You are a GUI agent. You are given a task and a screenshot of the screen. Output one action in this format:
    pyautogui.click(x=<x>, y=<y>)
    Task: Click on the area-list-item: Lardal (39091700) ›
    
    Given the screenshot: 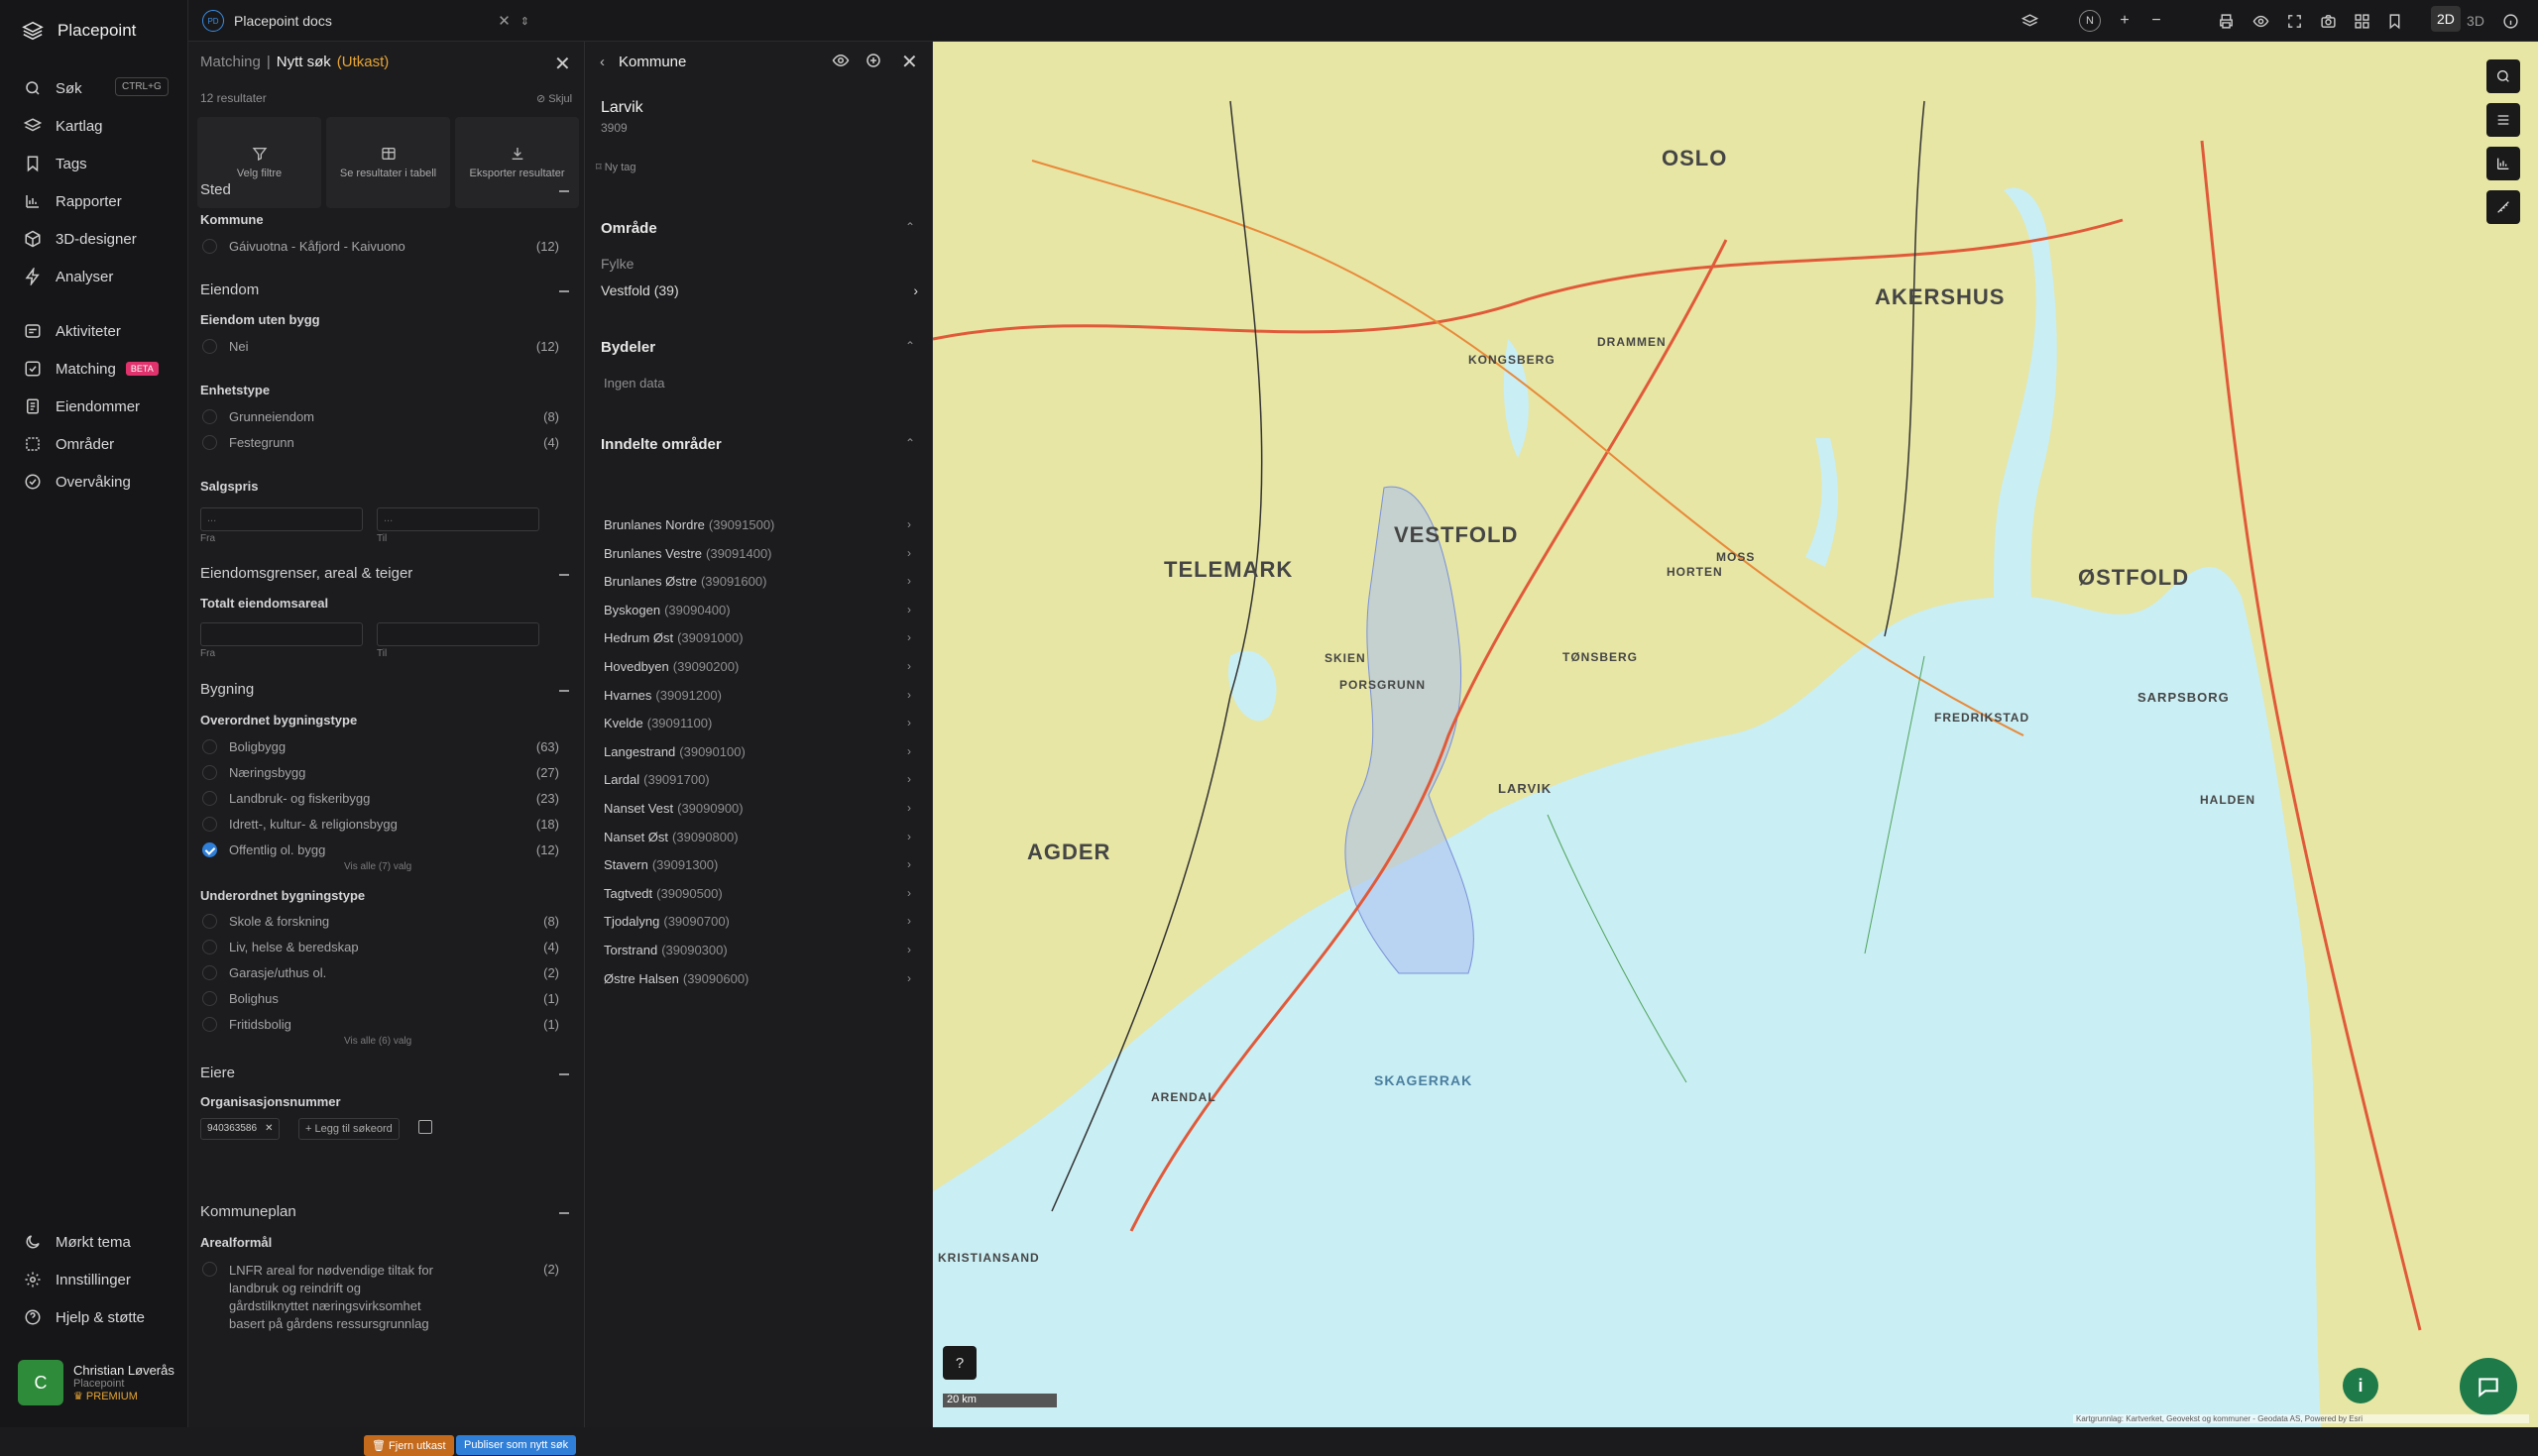 What is the action you would take?
    pyautogui.click(x=757, y=779)
    